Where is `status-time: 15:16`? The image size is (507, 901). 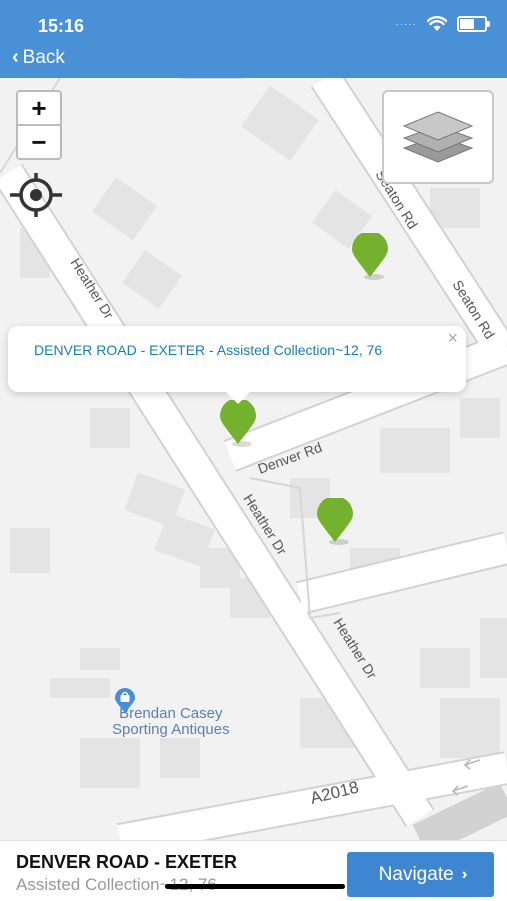
status-time: 15:16 is located at coordinates (61, 26).